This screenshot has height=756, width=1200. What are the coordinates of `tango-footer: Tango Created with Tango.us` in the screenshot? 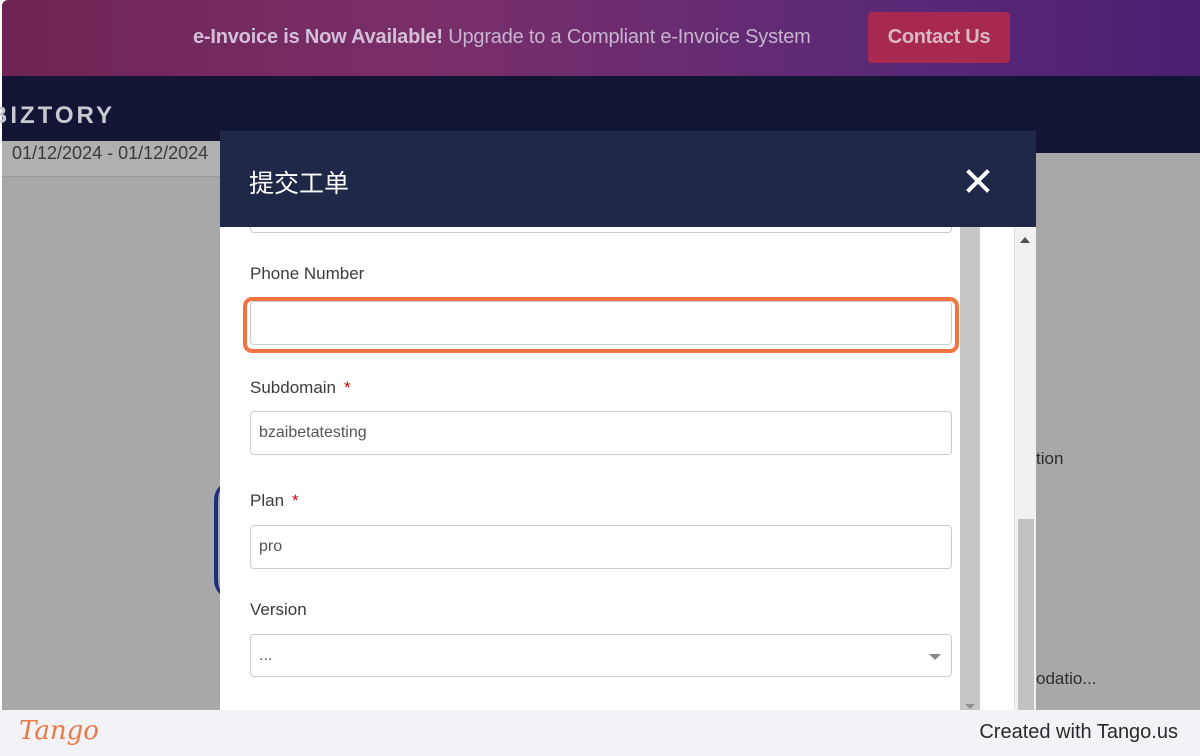 It's located at (600, 733).